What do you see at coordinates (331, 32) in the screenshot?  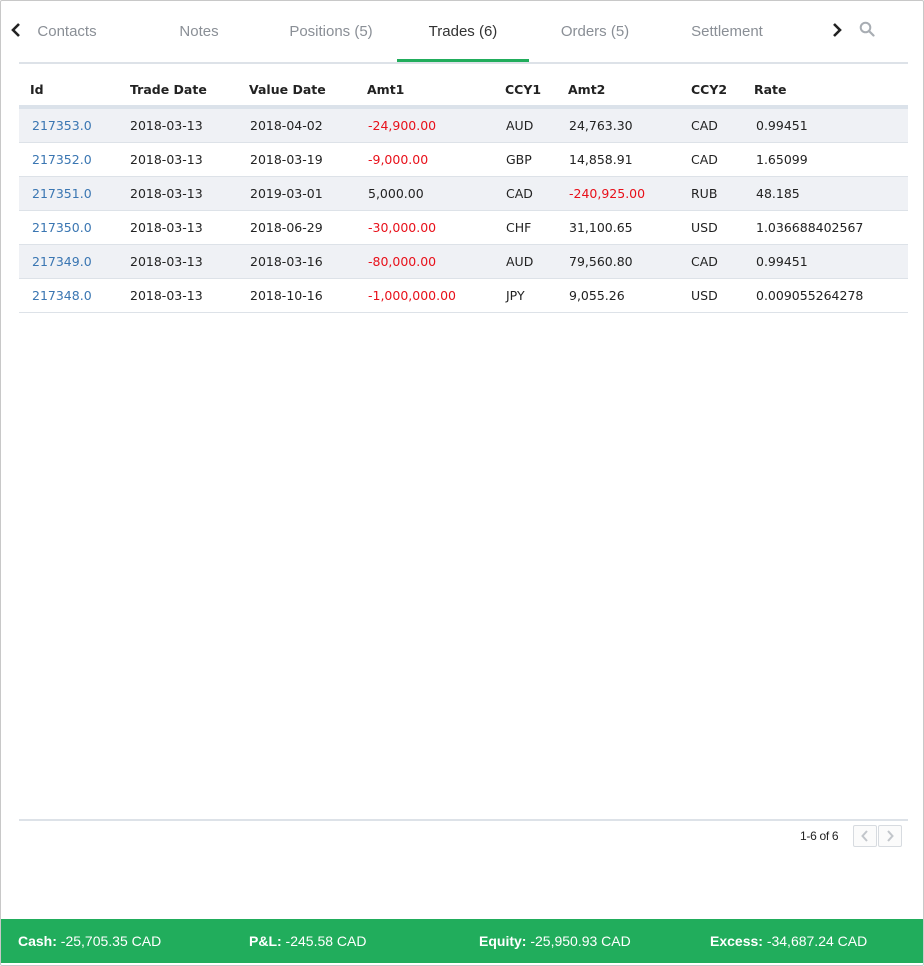 I see `tab-positions: Positions (5)` at bounding box center [331, 32].